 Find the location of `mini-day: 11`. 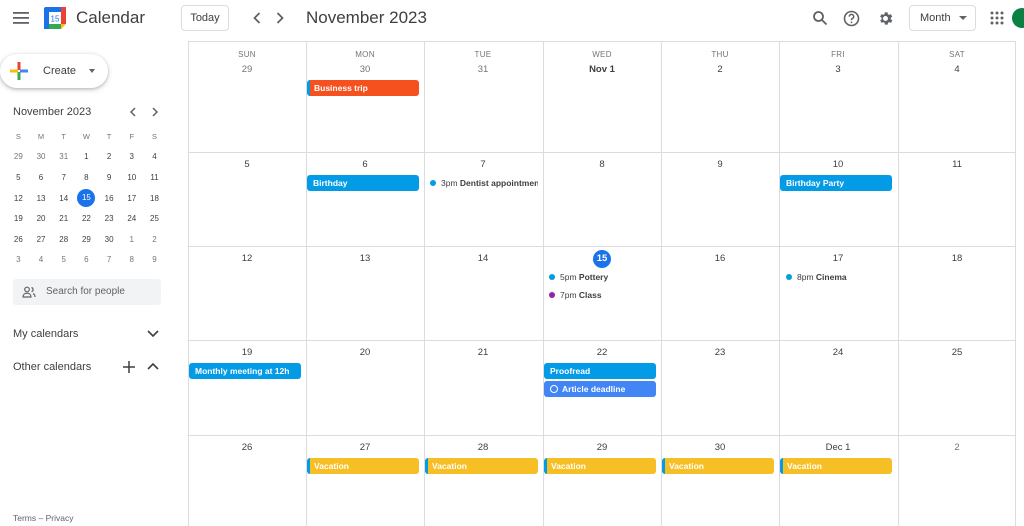

mini-day: 11 is located at coordinates (154, 177).